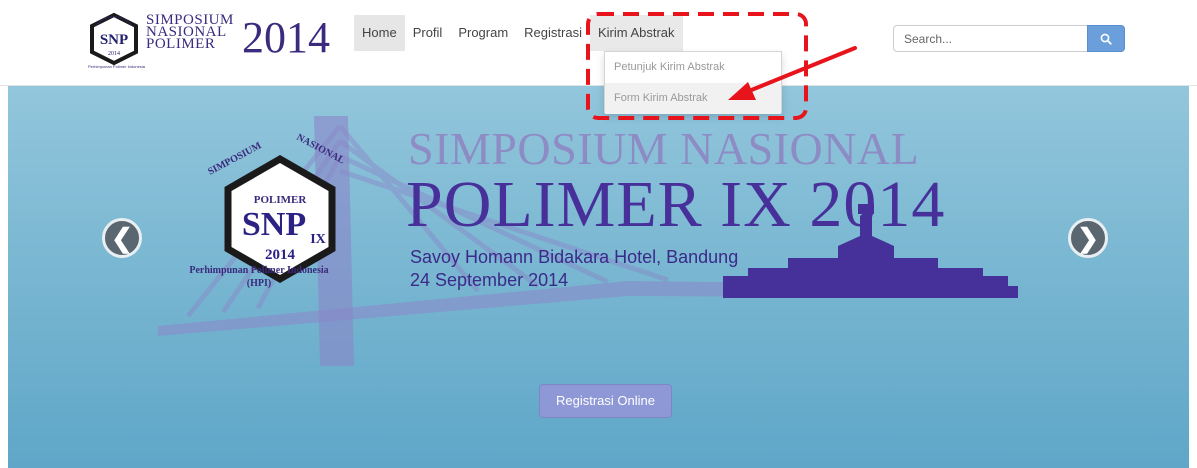 The image size is (1197, 468). I want to click on chevron-left-icon: ❮, so click(122, 238).